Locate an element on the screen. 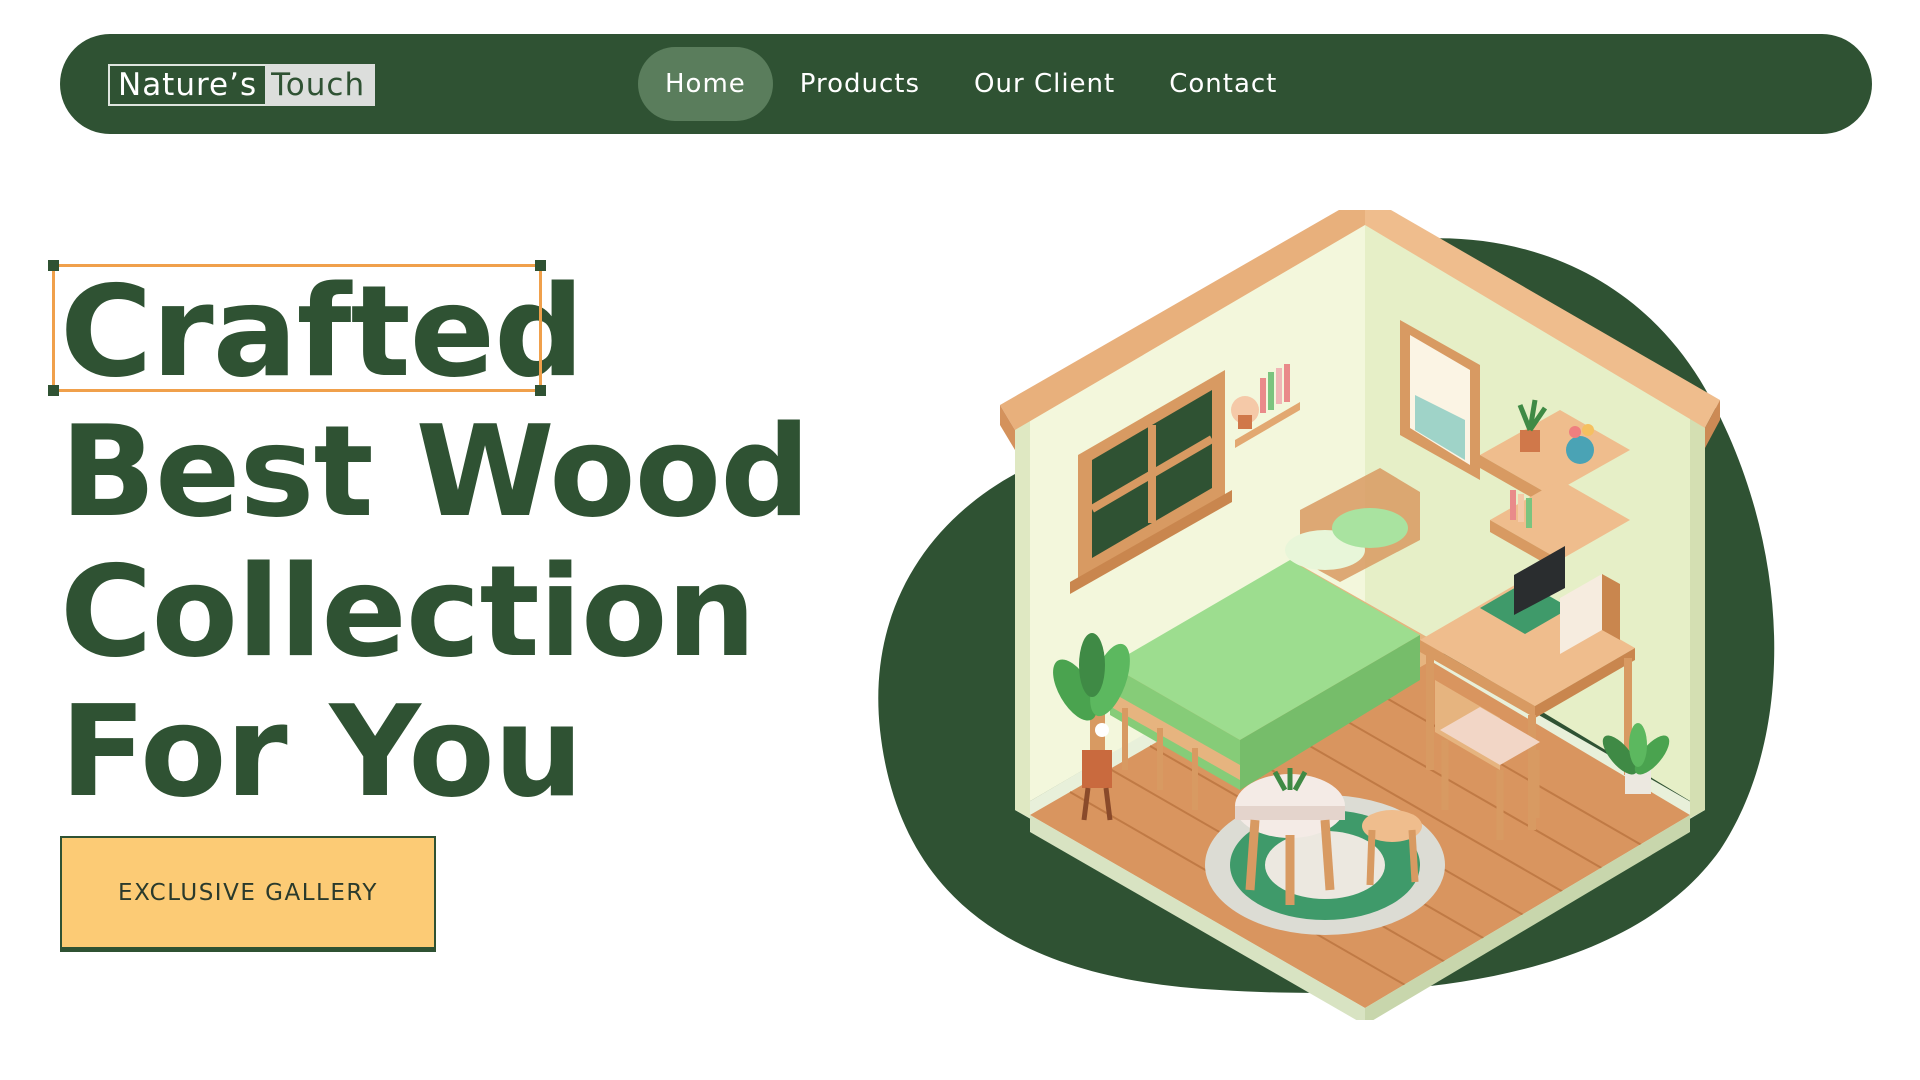  nav-item-home: Home is located at coordinates (705, 84).